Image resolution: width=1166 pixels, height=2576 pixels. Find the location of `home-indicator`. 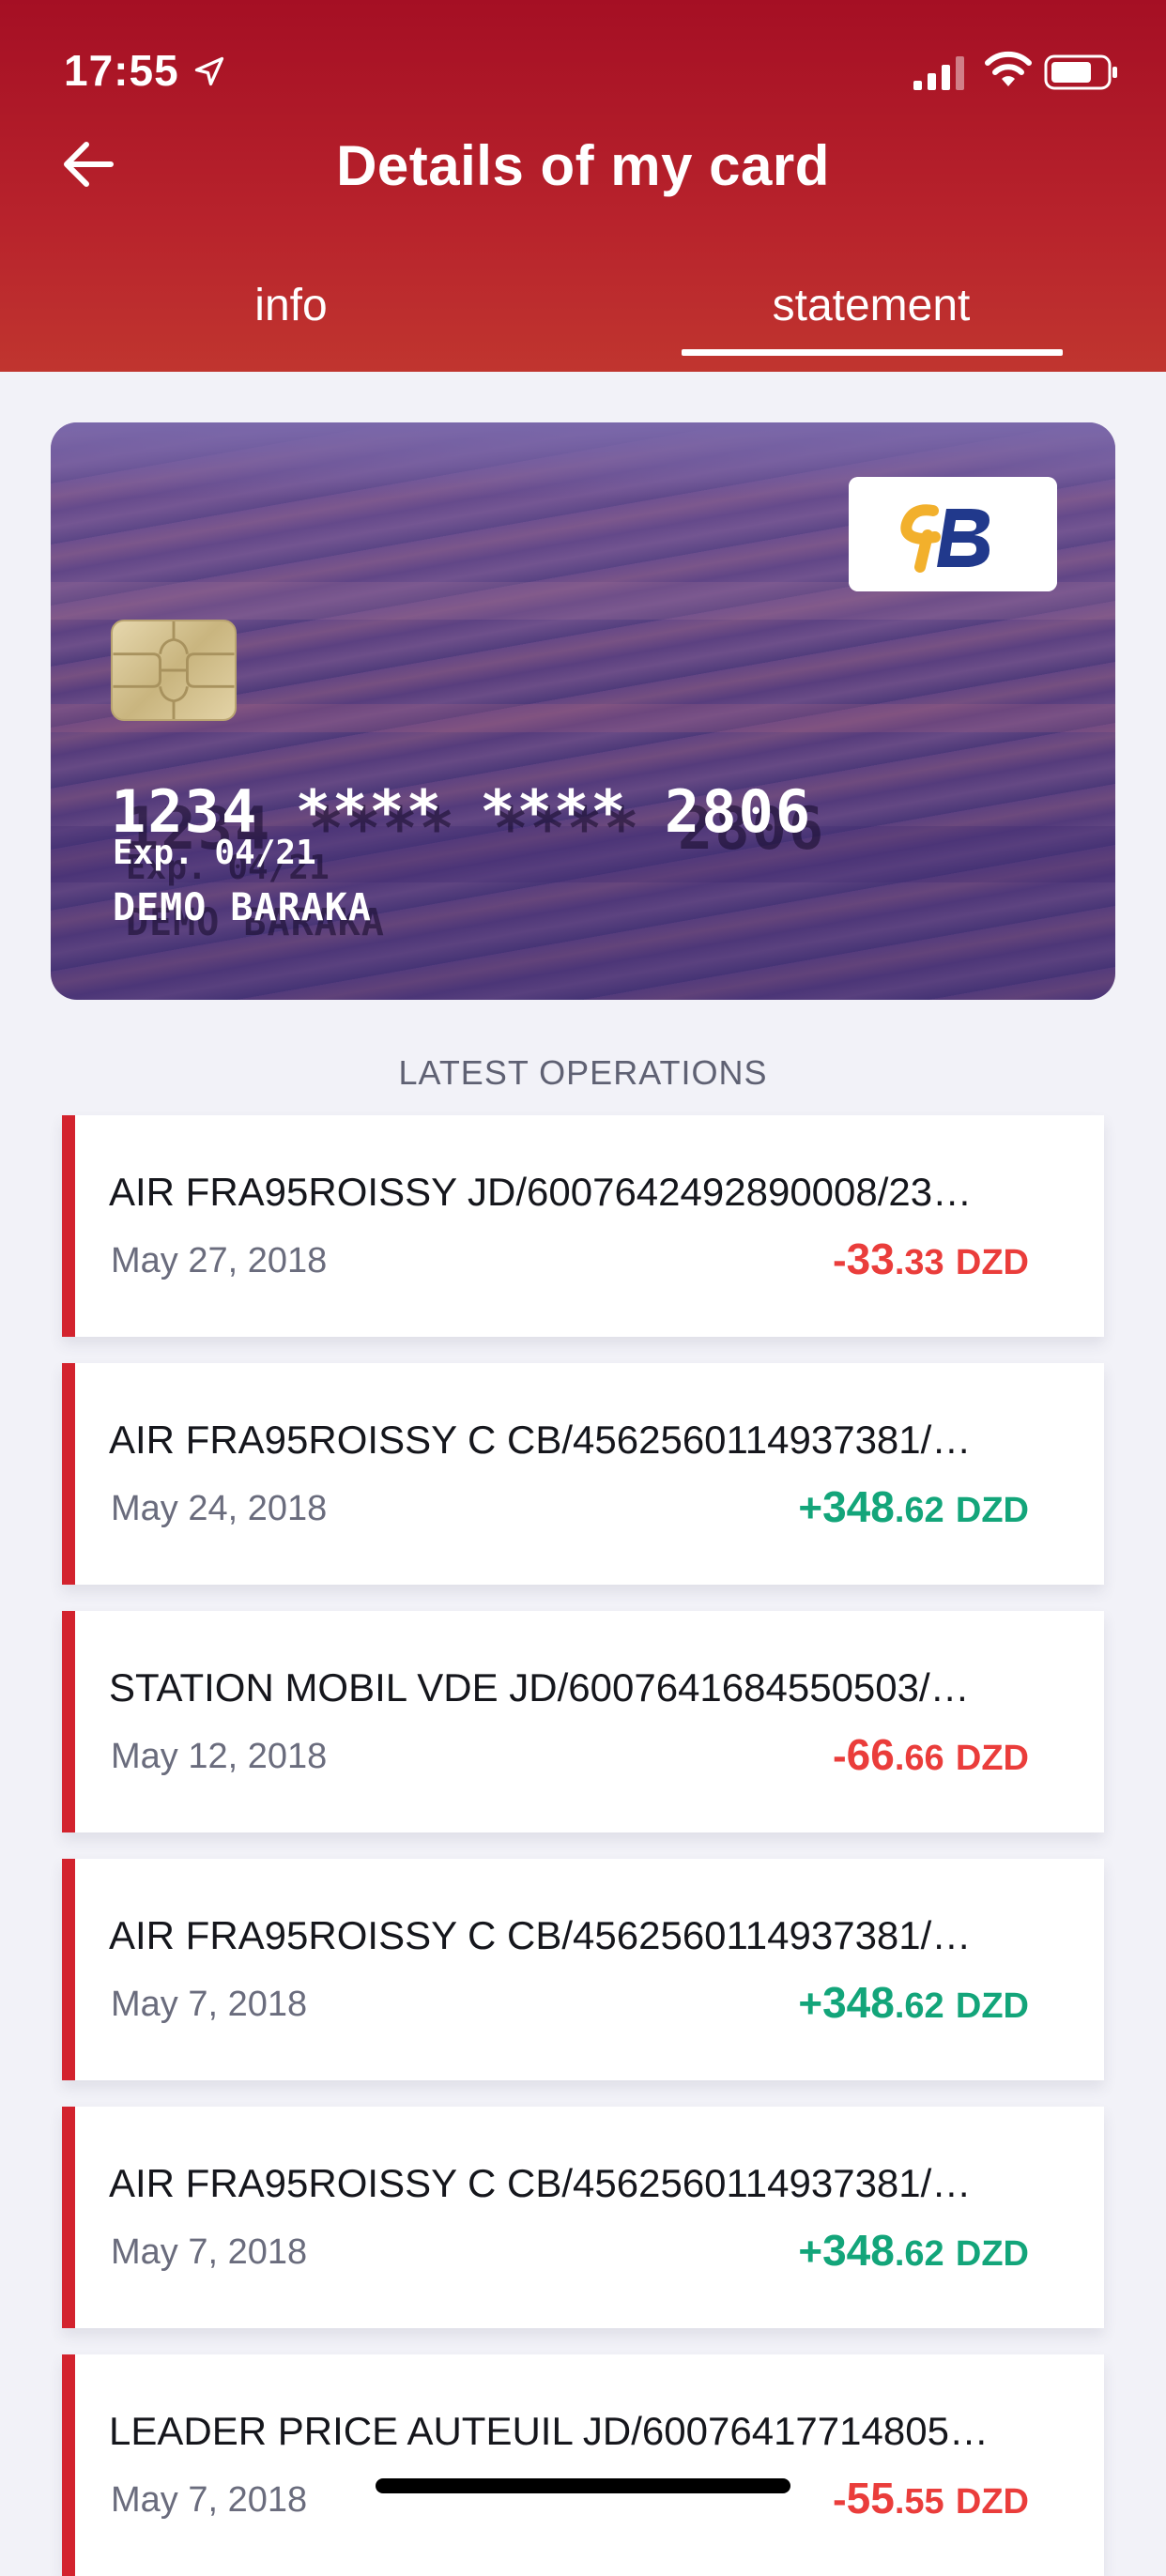

home-indicator is located at coordinates (583, 2485).